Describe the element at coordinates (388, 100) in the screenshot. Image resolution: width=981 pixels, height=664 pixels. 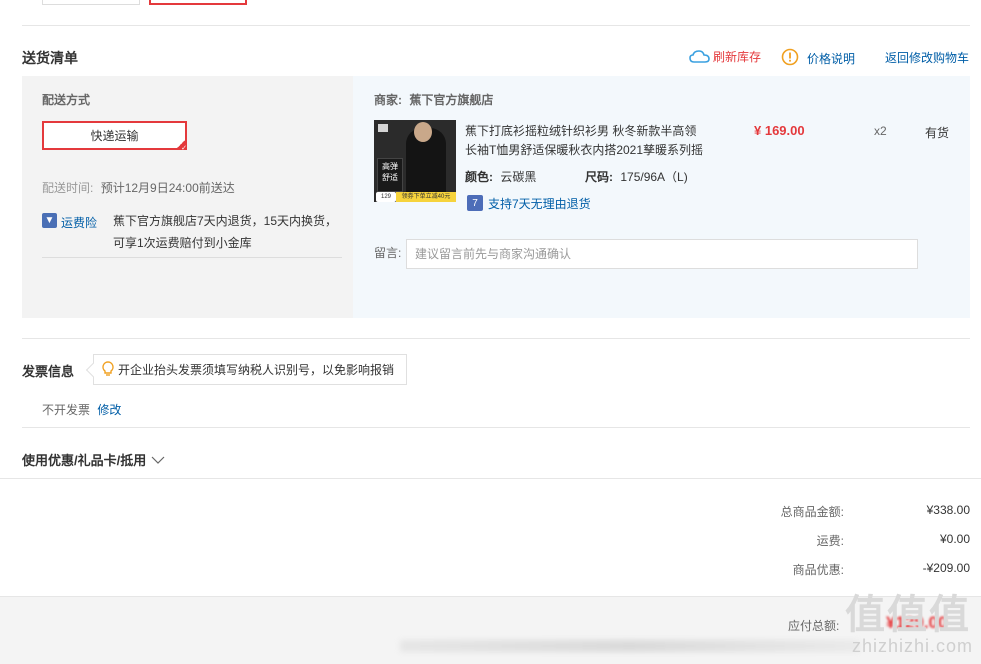
I see `merchant-label: 商家:` at that location.